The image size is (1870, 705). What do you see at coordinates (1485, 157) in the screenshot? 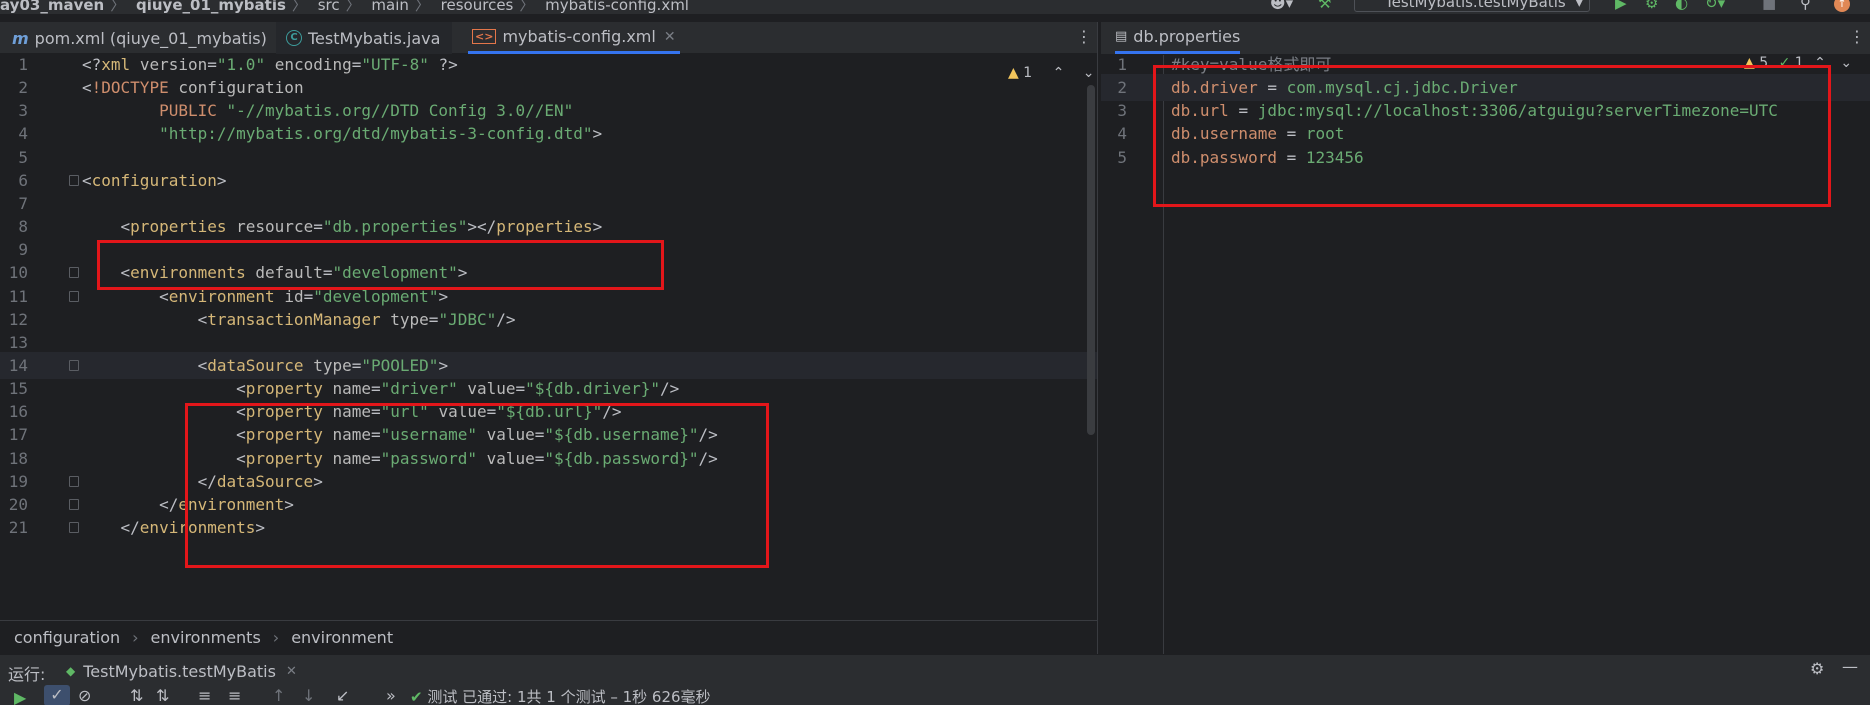
I see `properties-line: 5 db.password = 123456` at bounding box center [1485, 157].